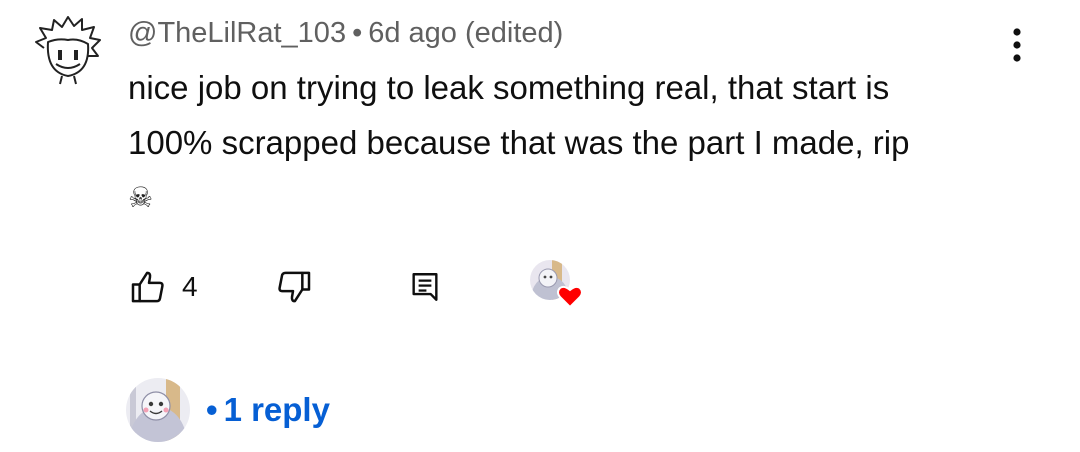 The image size is (1080, 452). I want to click on replies-link: • 1 reply, so click(268, 410).